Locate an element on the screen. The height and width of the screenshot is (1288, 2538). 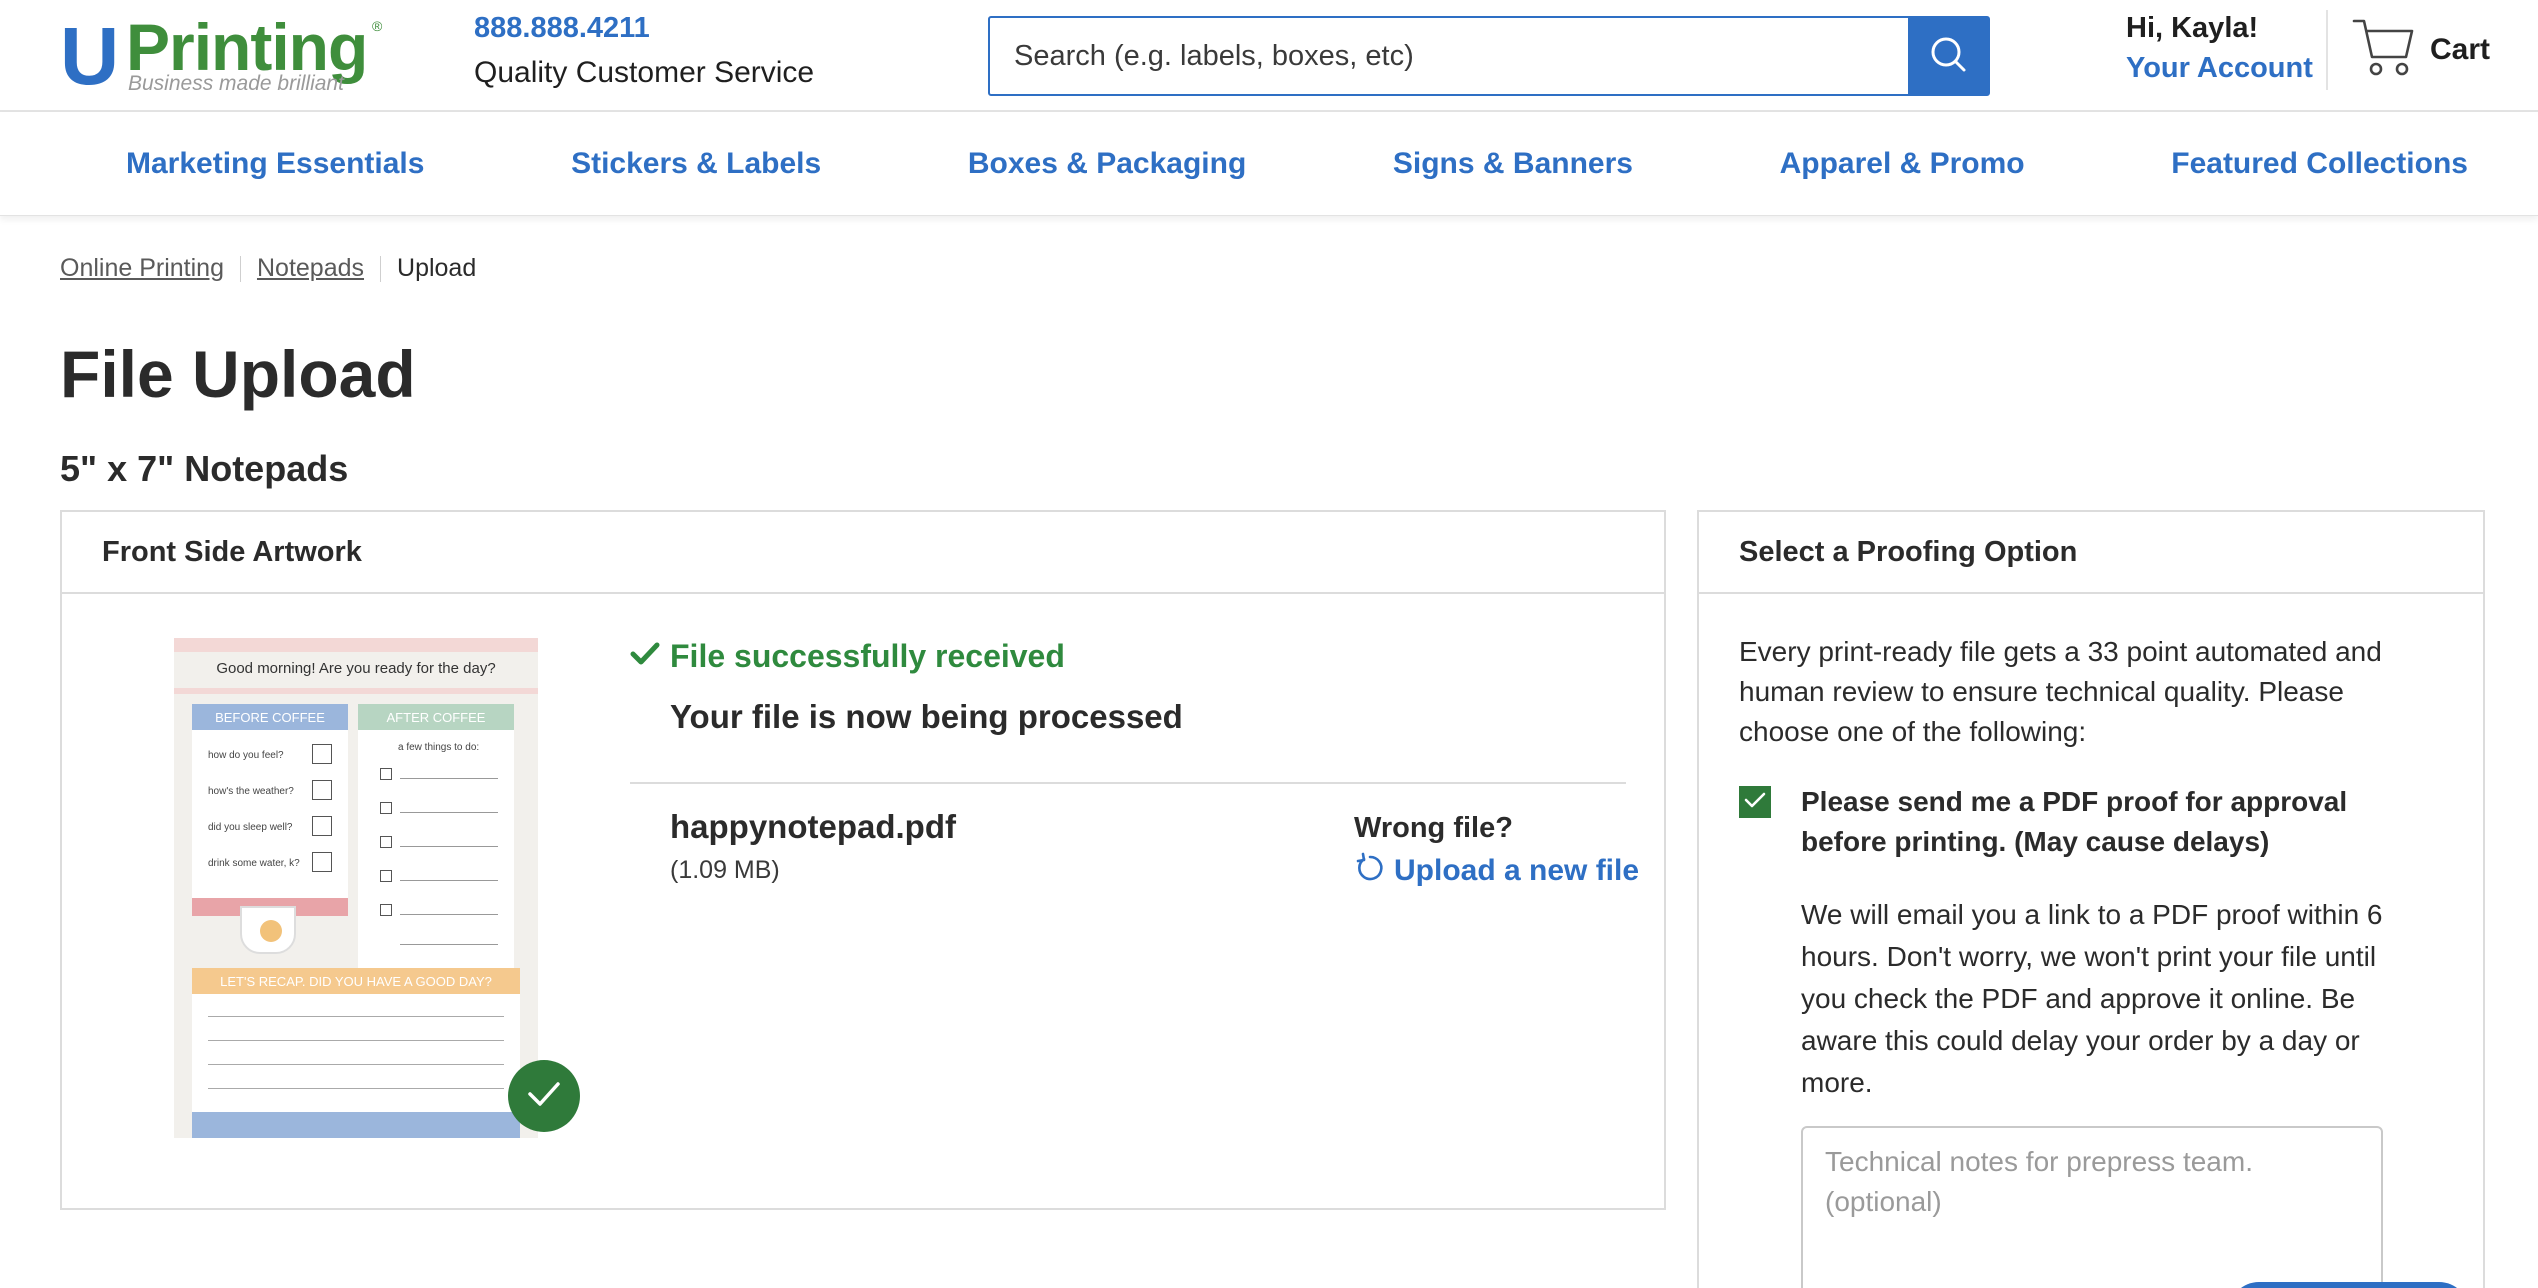
prepress-notes-field is located at coordinates (2092, 1207).